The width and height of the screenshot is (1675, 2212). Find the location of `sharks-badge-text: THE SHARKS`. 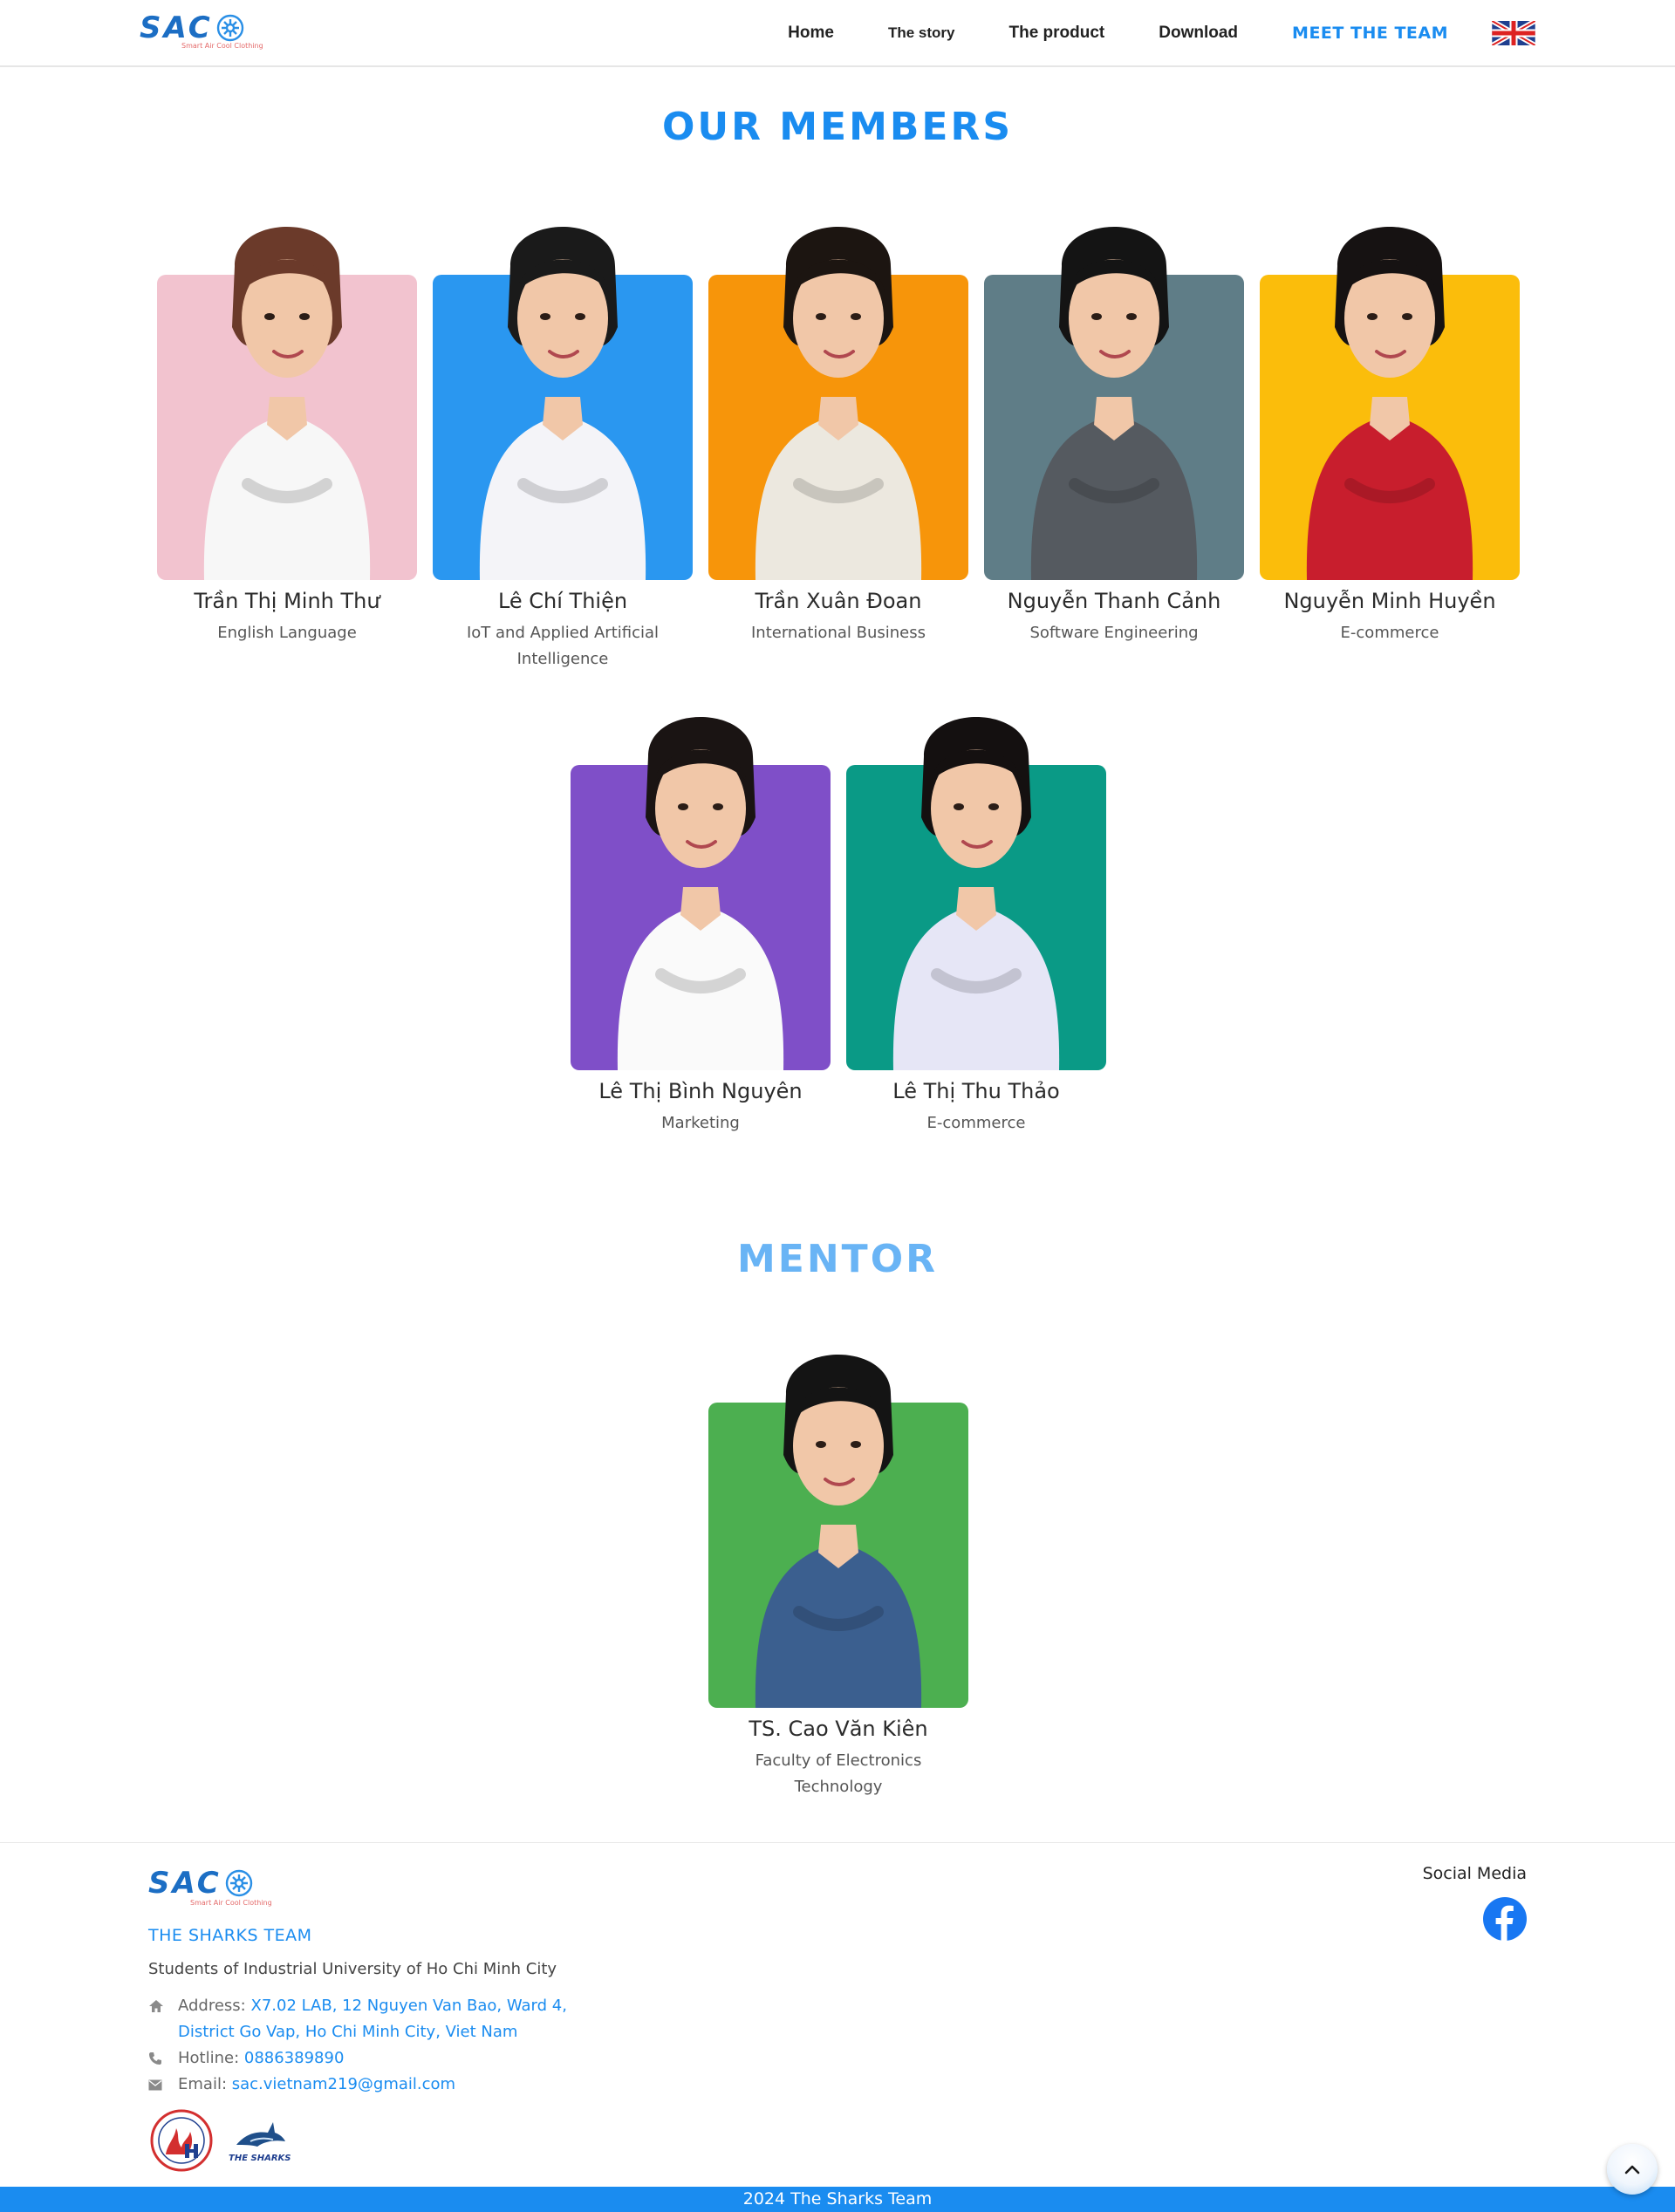

sharks-badge-text: THE SHARKS is located at coordinates (260, 2158).